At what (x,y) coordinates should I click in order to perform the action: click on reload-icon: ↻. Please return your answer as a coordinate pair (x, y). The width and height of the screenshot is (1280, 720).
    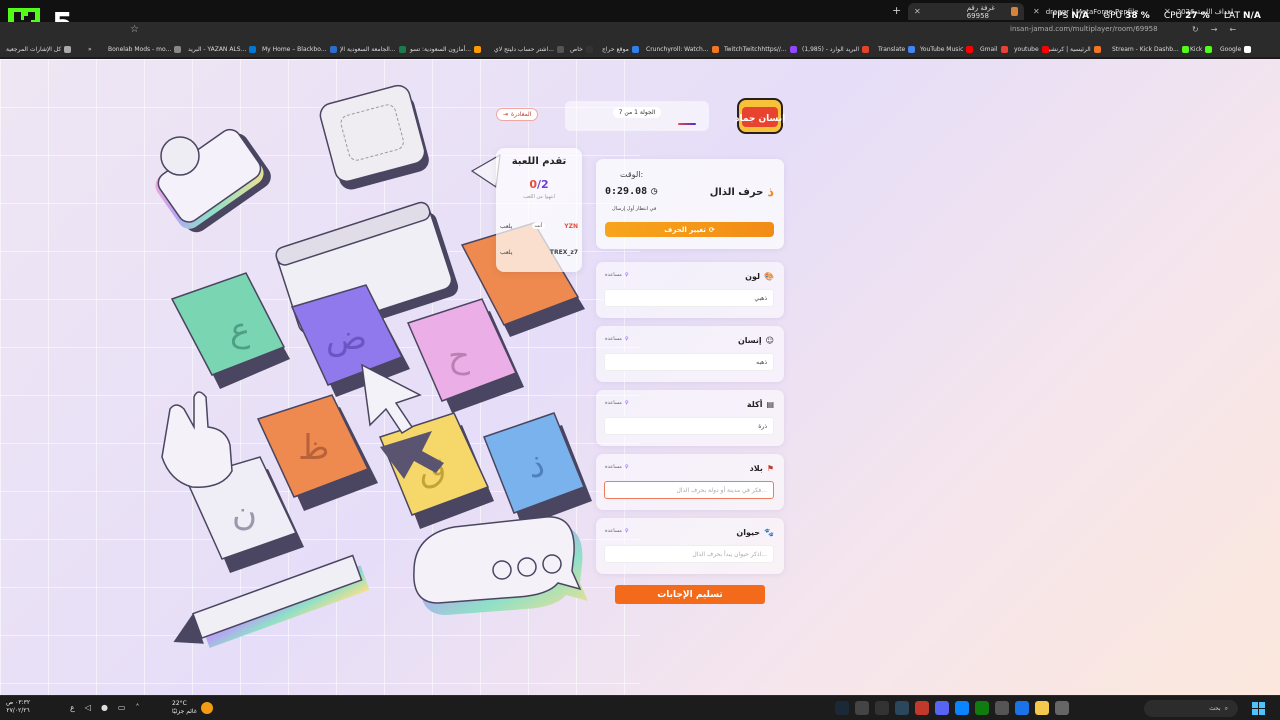
    Looking at the image, I should click on (1195, 29).